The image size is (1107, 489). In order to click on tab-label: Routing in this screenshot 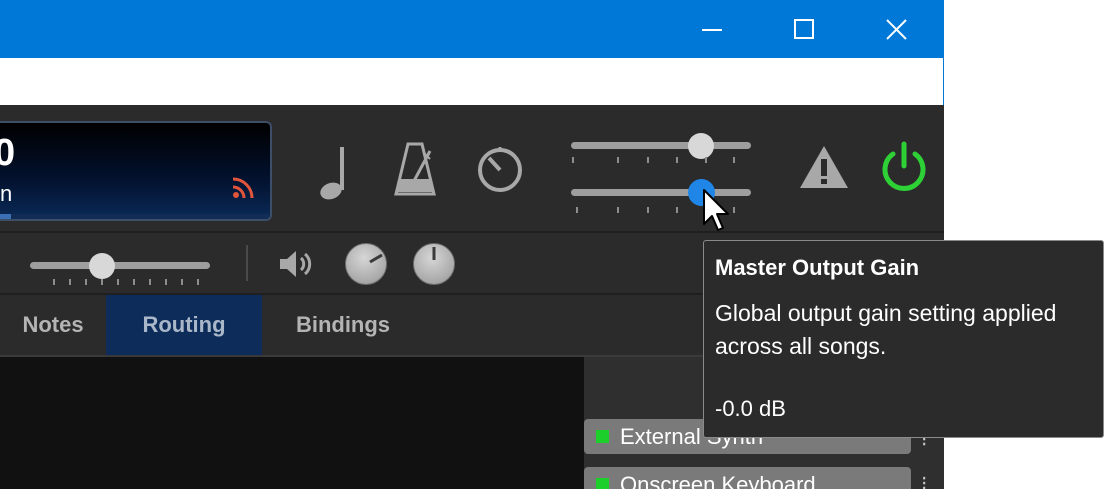, I will do `click(184, 324)`.